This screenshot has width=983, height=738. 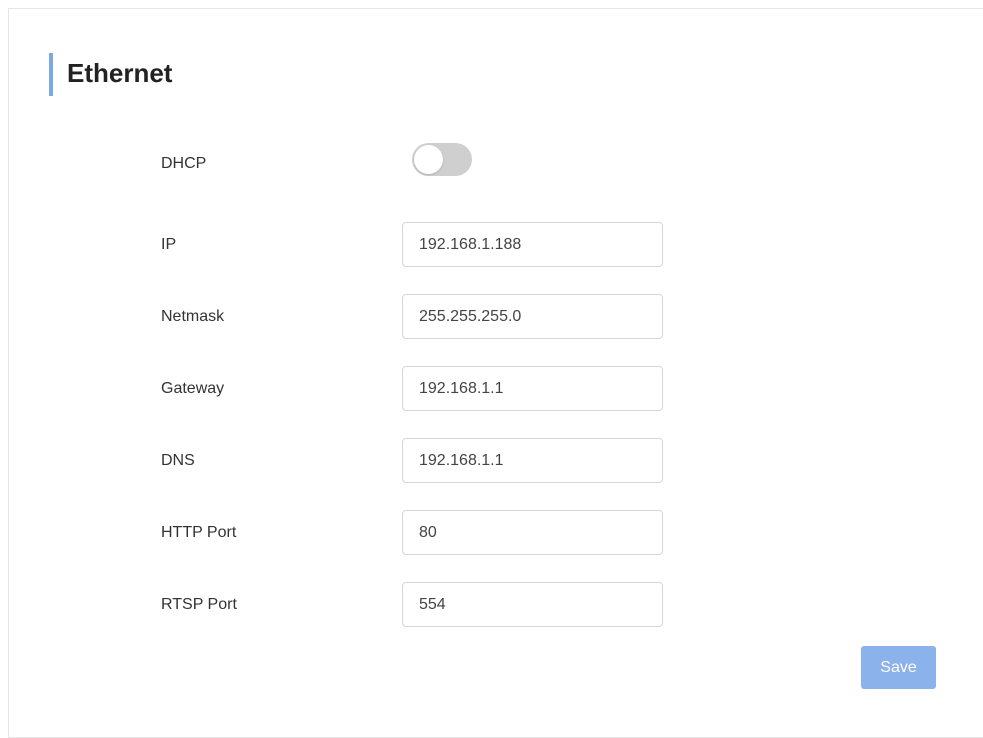 I want to click on dhcp-toggle-knob, so click(x=428, y=159).